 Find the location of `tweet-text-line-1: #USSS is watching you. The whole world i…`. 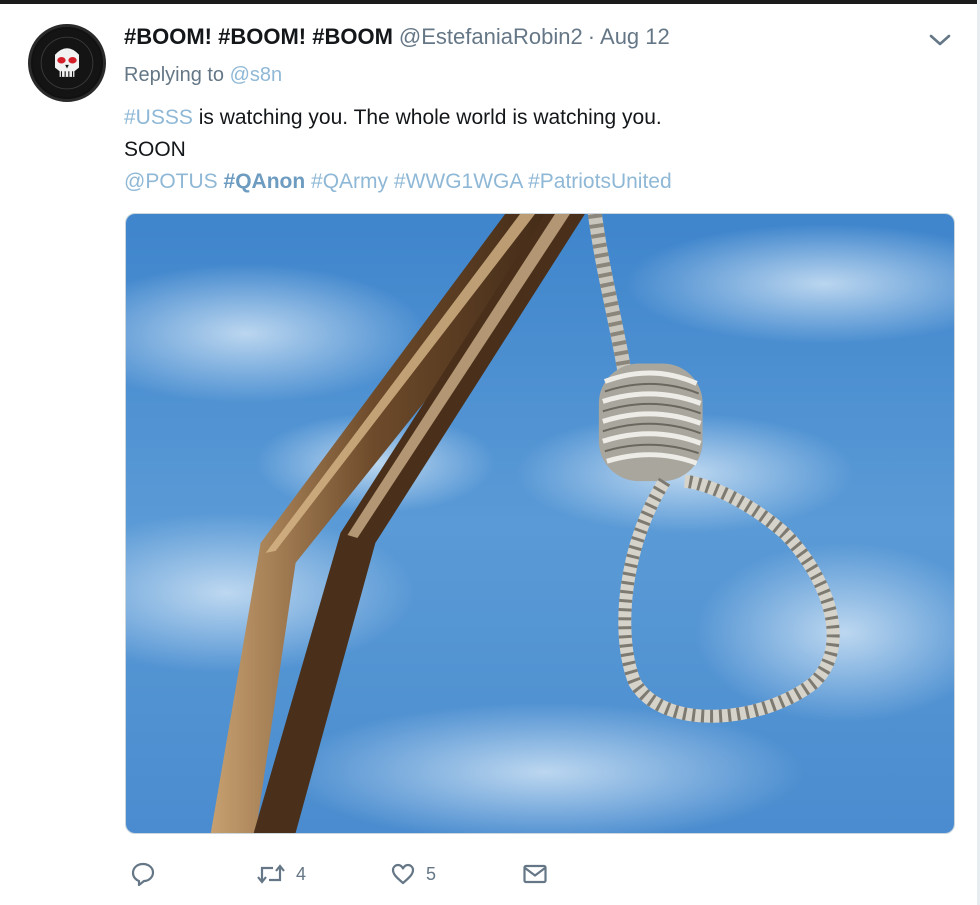

tweet-text-line-1: #USSS is watching you. The whole world i… is located at coordinates (393, 118).